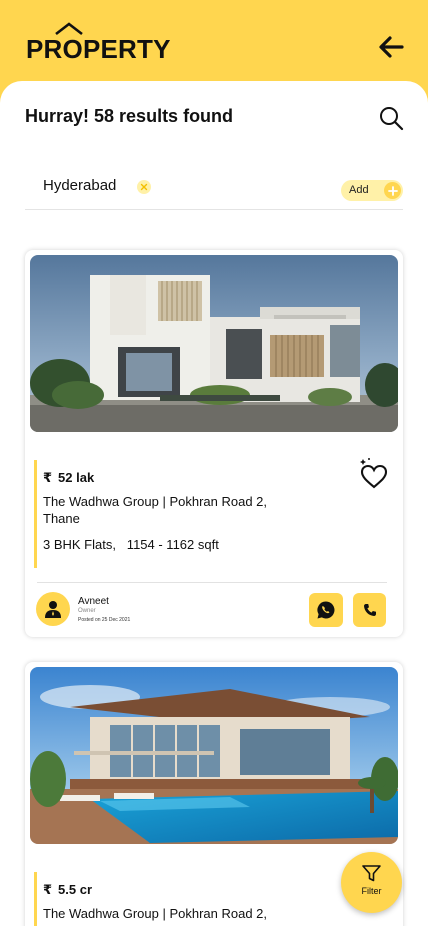  Describe the element at coordinates (214, 189) in the screenshot. I see `location-filter-bar: Hyderabad Add` at that location.